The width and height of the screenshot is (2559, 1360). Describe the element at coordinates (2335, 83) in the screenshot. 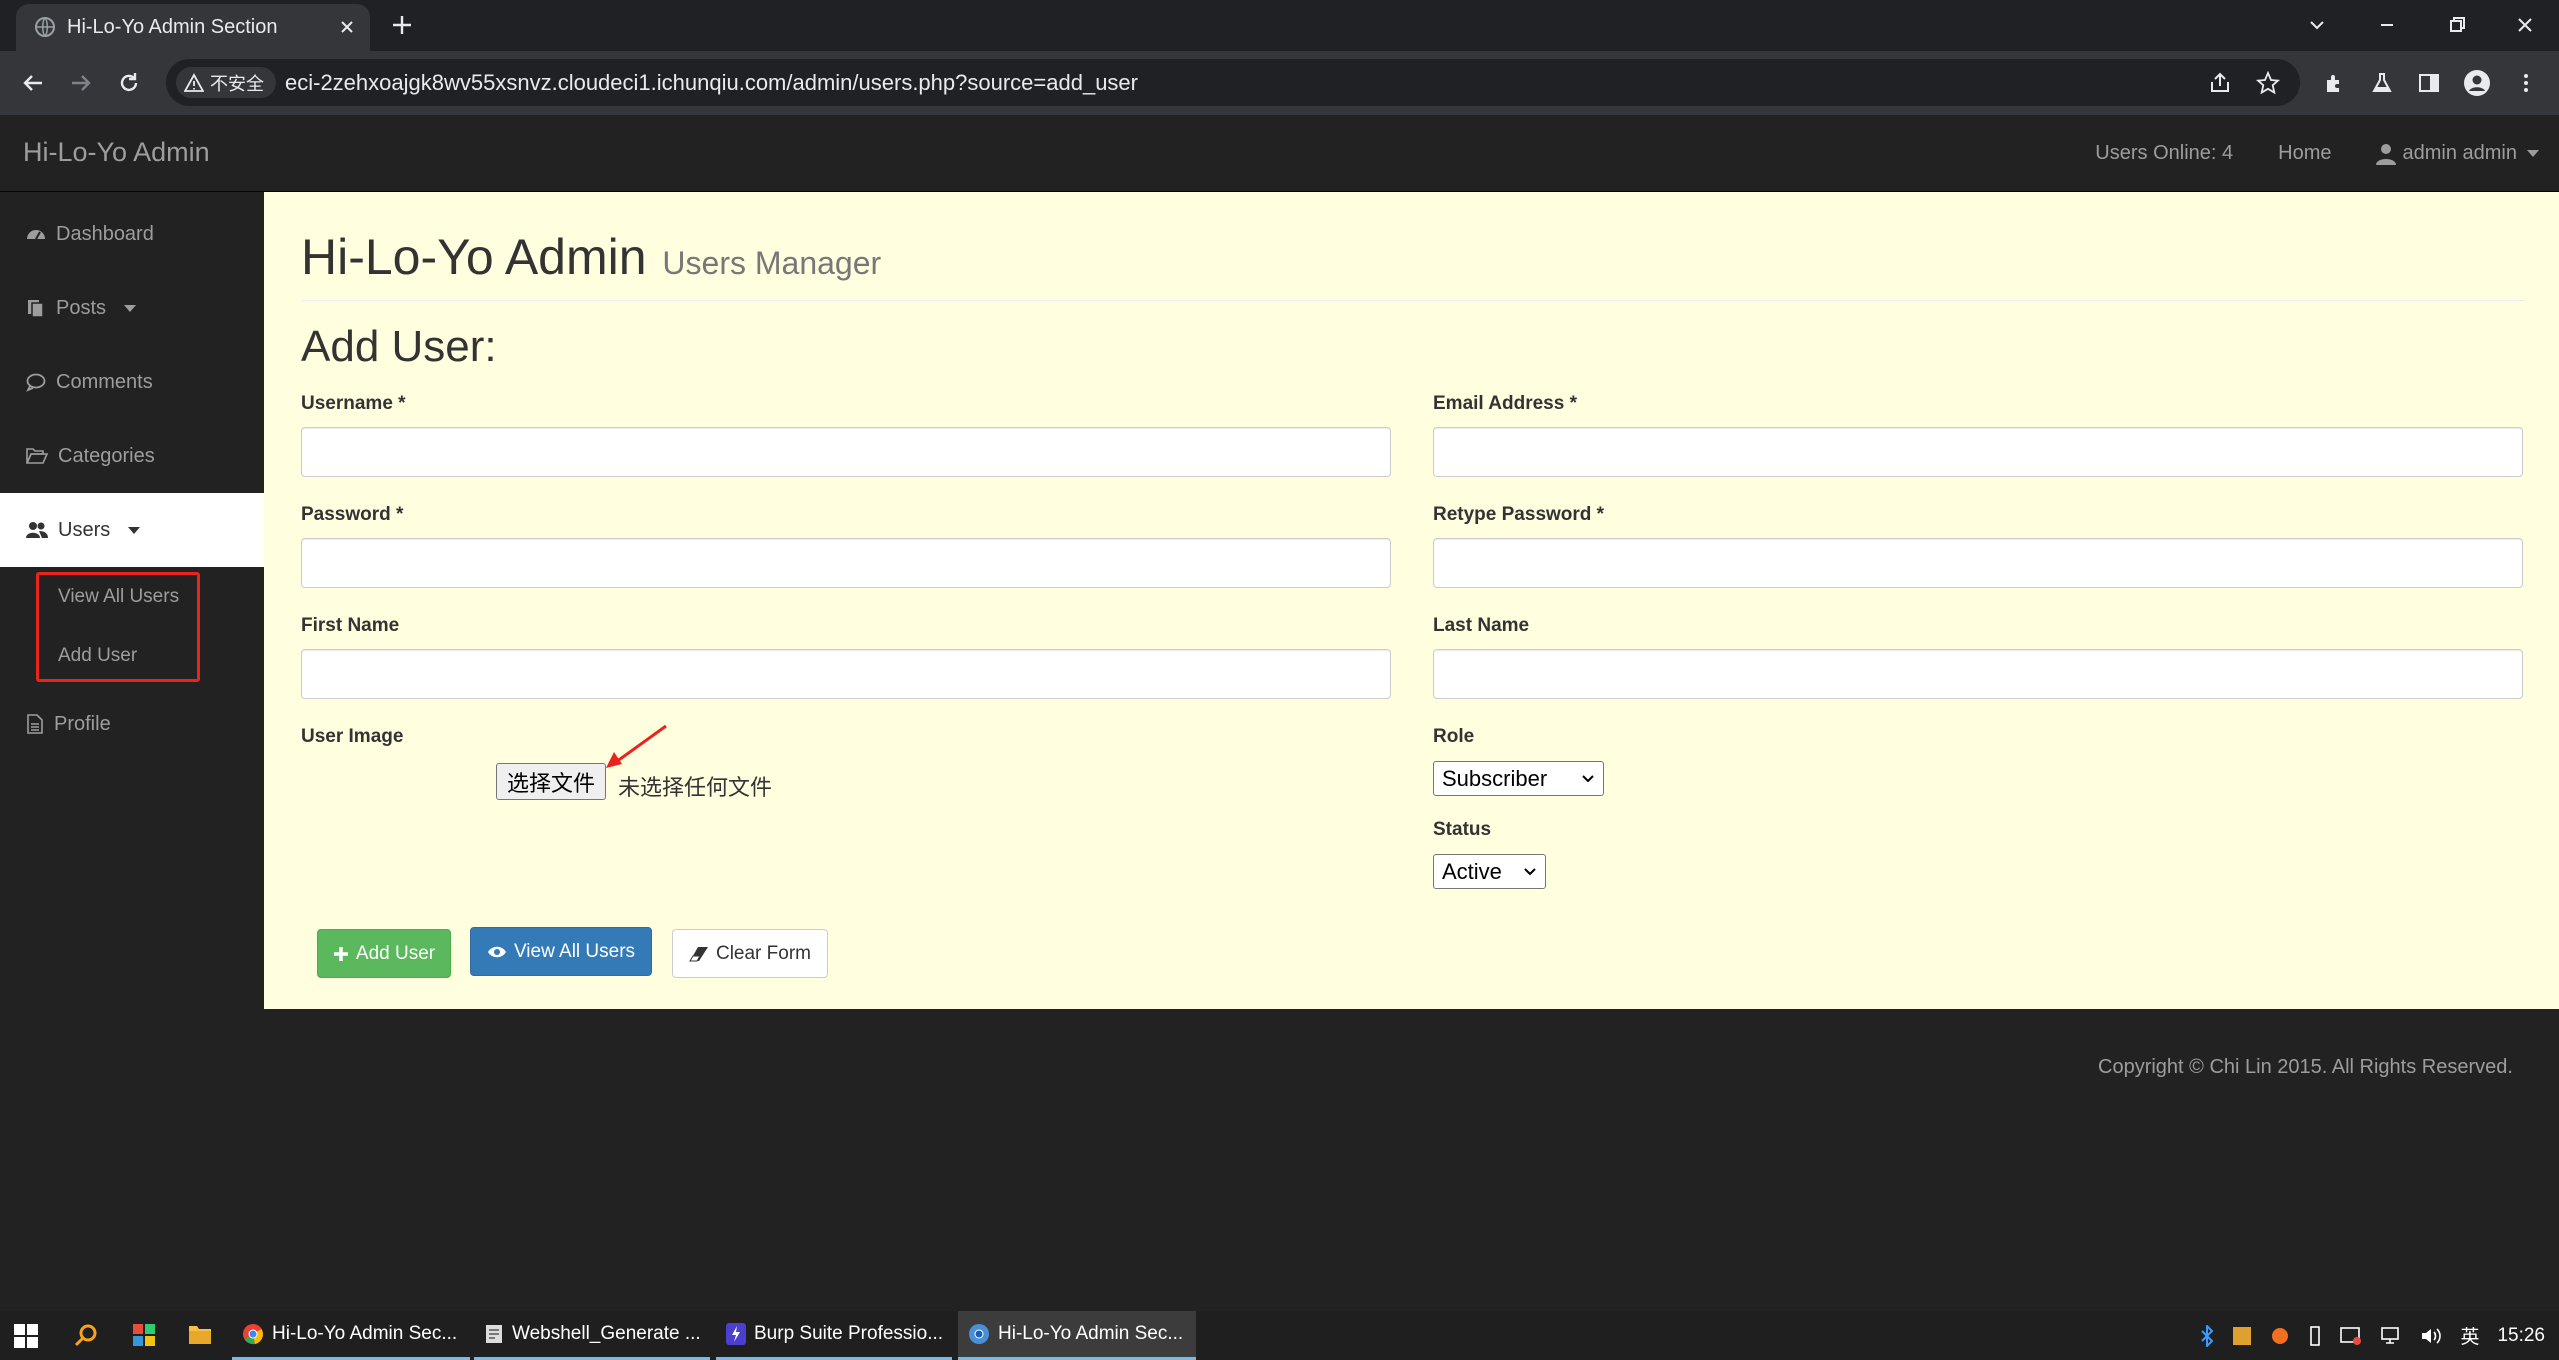

I see `extensions-icon` at that location.